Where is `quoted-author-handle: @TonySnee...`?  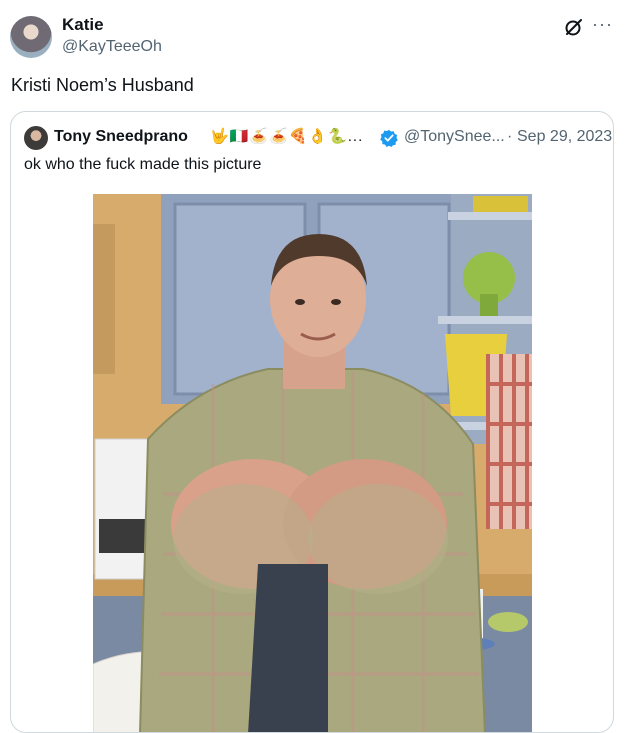
quoted-author-handle: @TonySnee... is located at coordinates (454, 137).